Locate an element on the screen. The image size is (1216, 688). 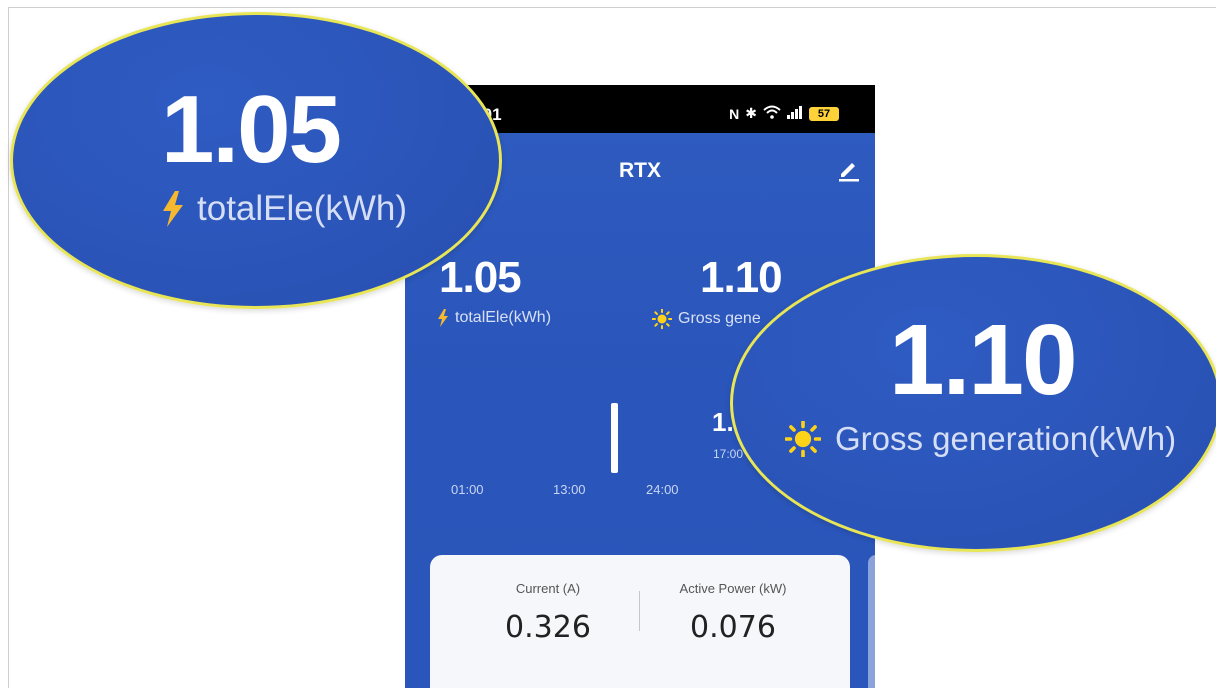
chart-bar is located at coordinates (614, 438).